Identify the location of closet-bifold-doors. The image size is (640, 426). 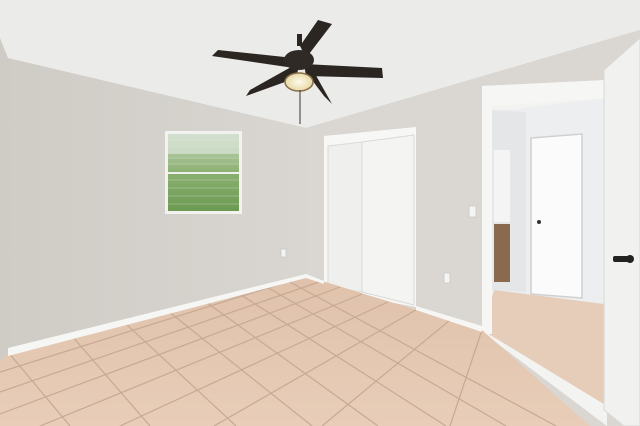
(370, 217).